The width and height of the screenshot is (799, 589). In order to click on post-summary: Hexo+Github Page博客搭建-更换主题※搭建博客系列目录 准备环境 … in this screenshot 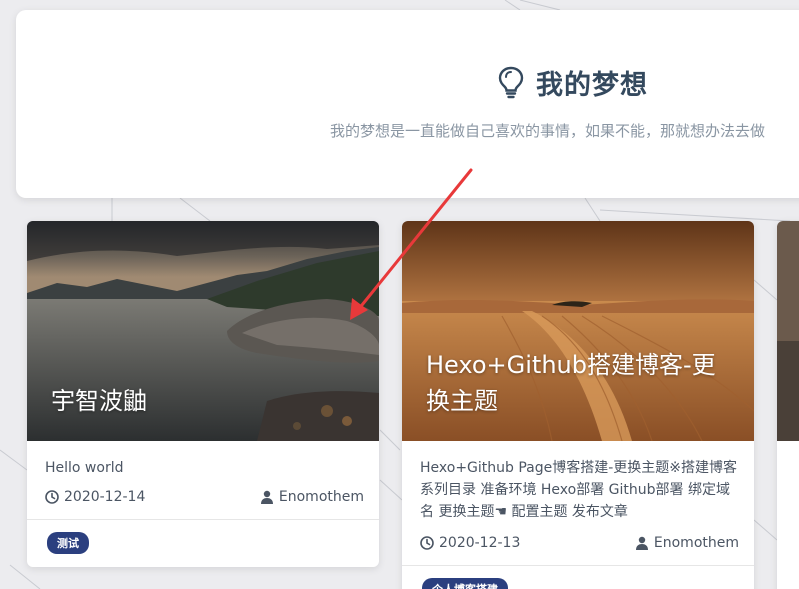, I will do `click(579, 490)`.